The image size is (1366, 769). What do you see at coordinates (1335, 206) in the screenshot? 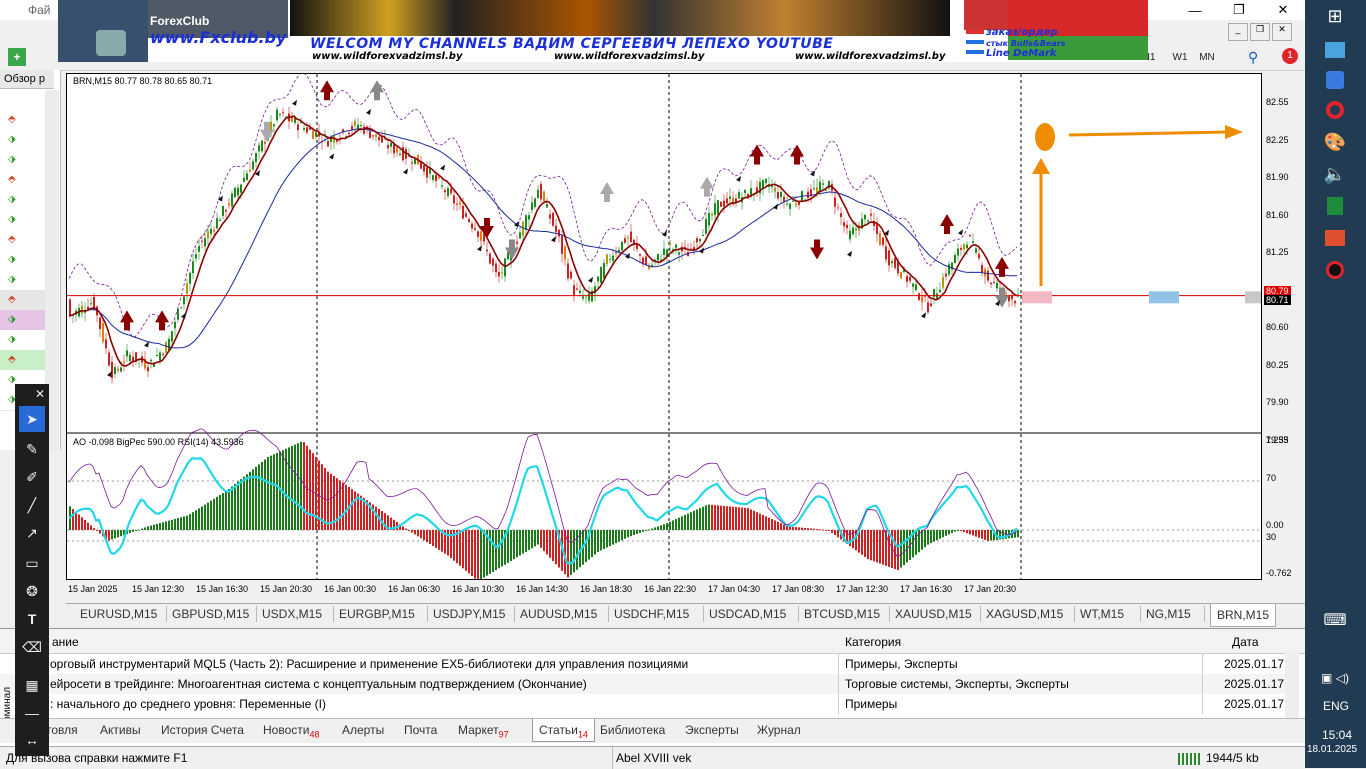
I see `calculator-icon` at bounding box center [1335, 206].